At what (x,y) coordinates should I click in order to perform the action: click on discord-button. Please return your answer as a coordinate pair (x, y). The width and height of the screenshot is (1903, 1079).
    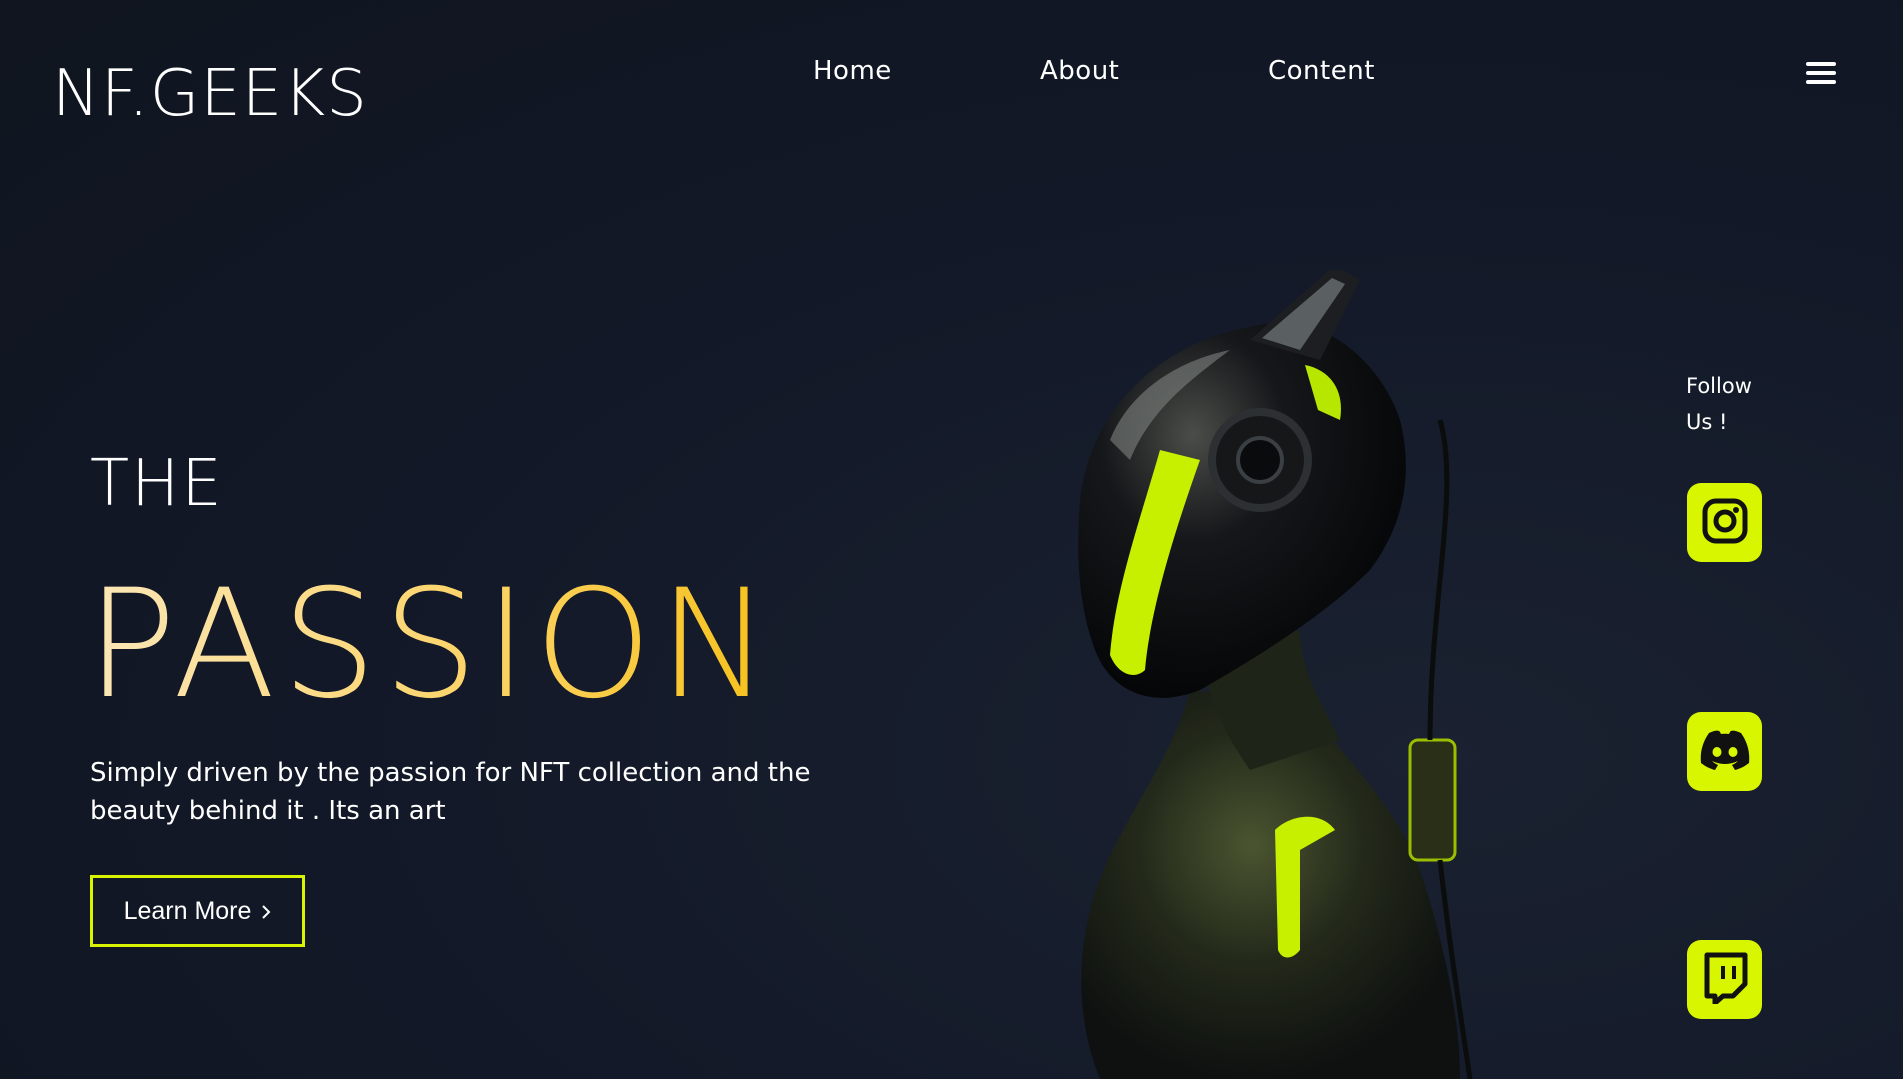
    Looking at the image, I should click on (1724, 751).